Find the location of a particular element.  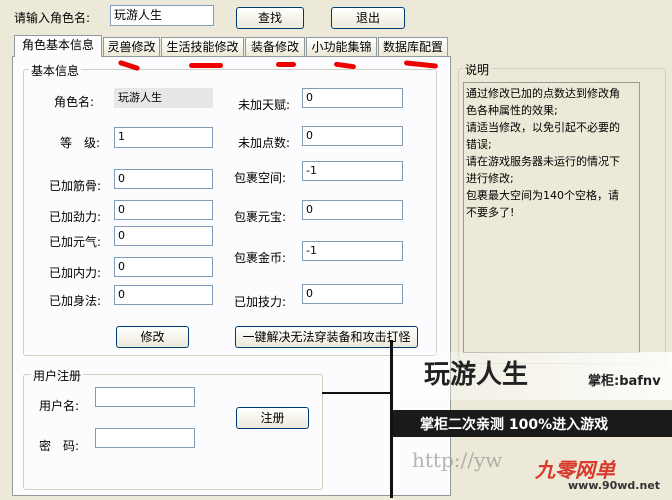

shenfa-input: 0 is located at coordinates (163, 295).